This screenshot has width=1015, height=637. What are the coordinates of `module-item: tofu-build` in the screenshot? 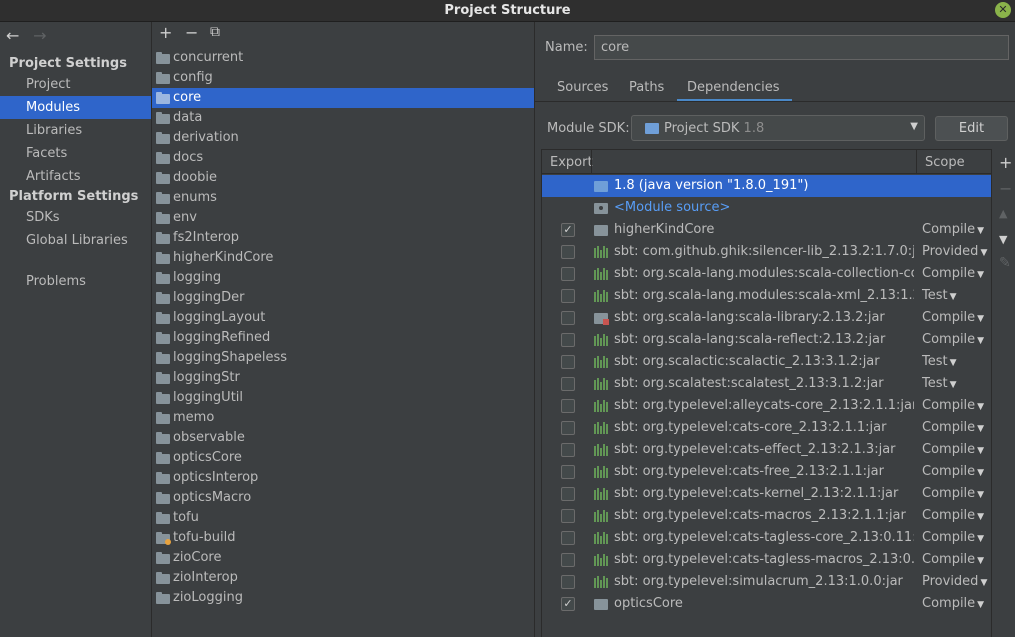 It's located at (343, 538).